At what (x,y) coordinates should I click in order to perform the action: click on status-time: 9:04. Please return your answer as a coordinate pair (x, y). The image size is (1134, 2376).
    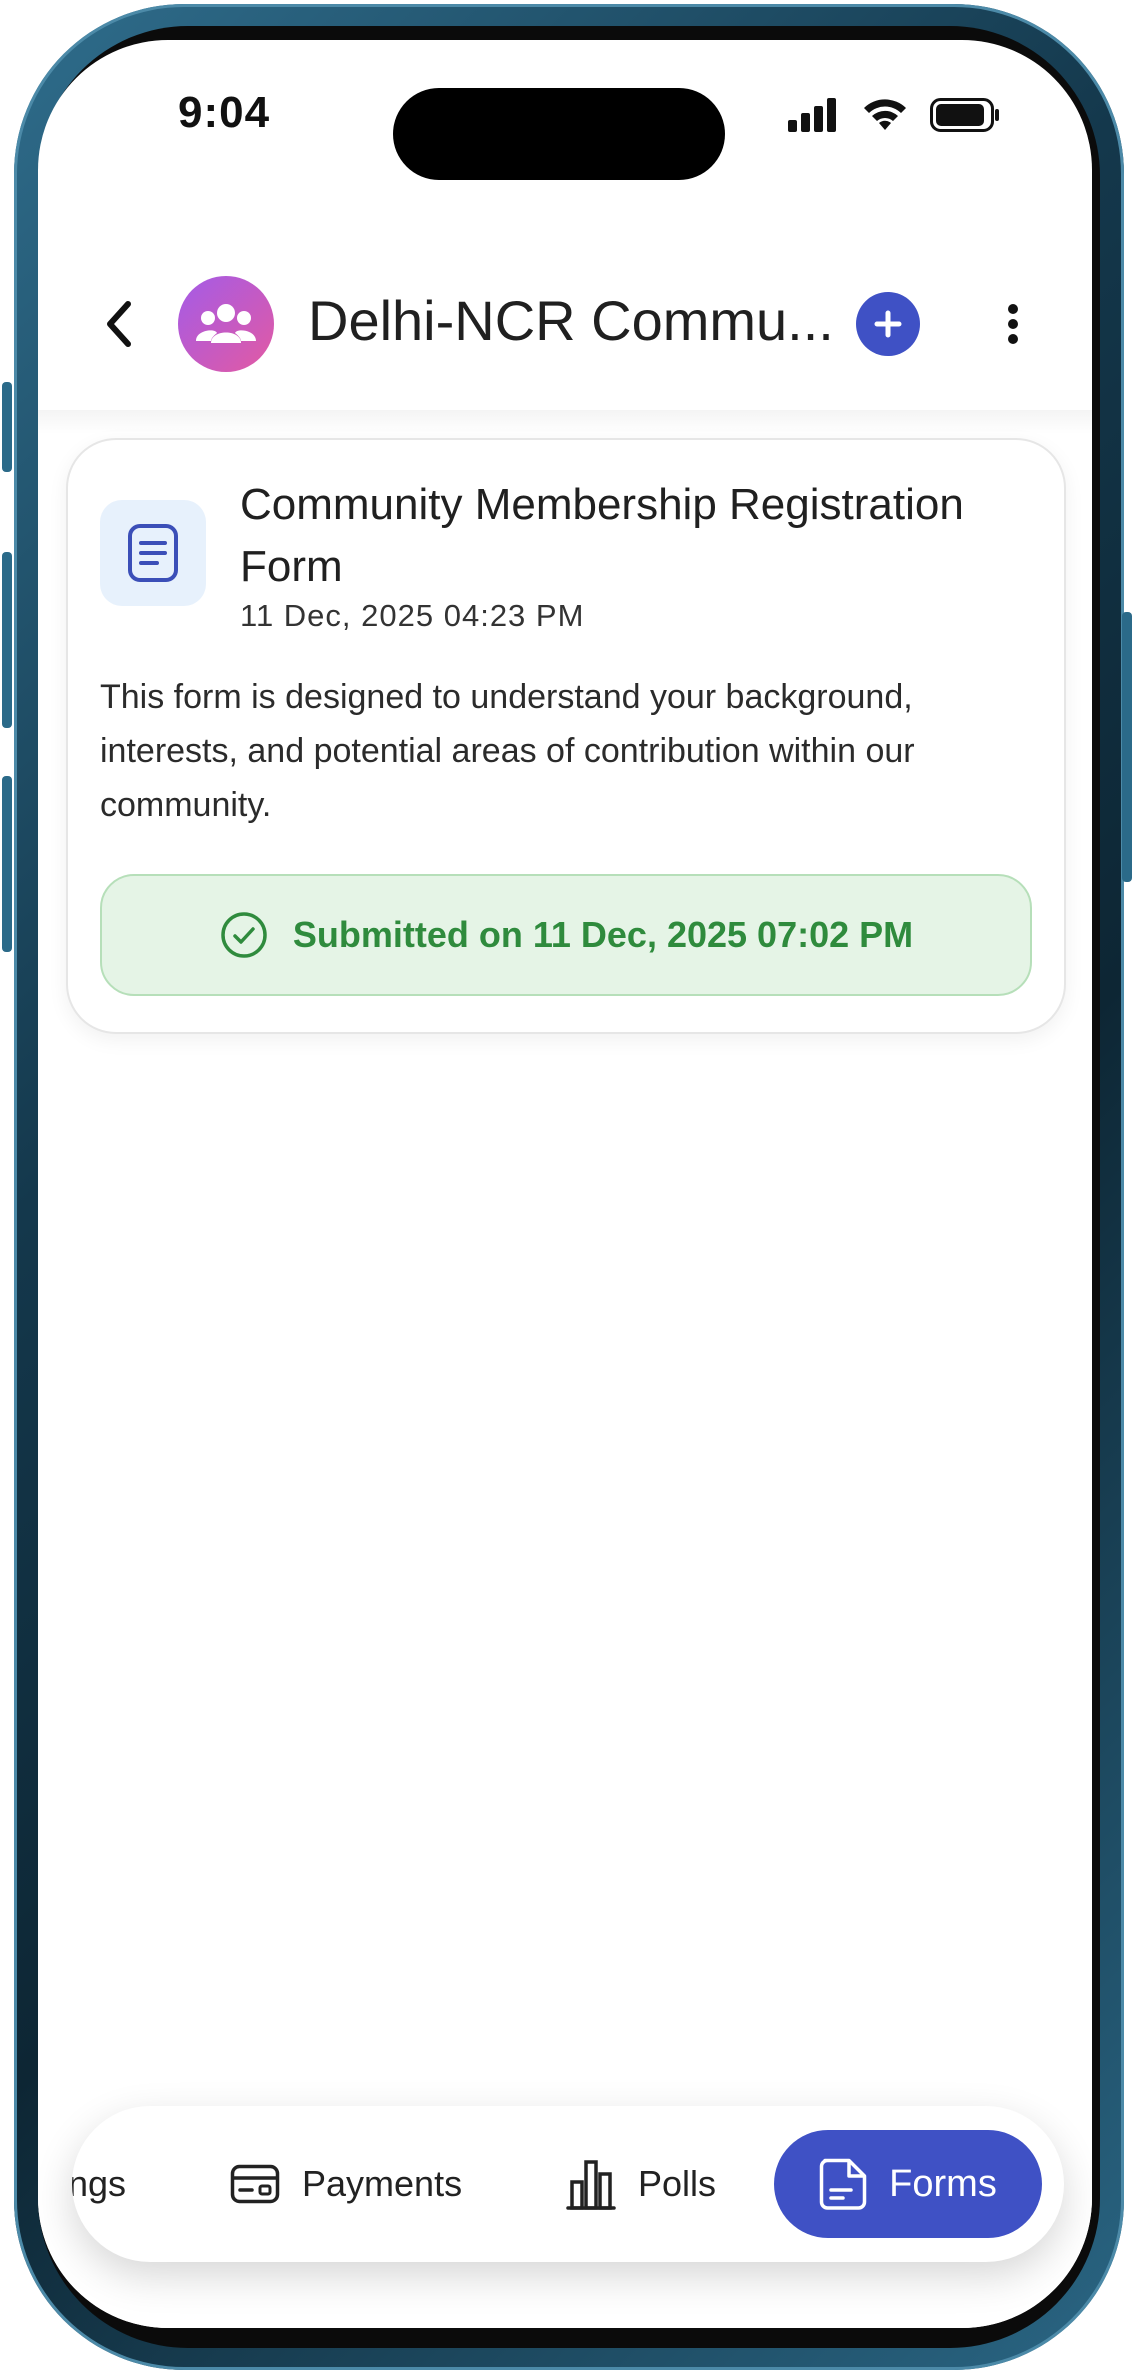
    Looking at the image, I should click on (224, 112).